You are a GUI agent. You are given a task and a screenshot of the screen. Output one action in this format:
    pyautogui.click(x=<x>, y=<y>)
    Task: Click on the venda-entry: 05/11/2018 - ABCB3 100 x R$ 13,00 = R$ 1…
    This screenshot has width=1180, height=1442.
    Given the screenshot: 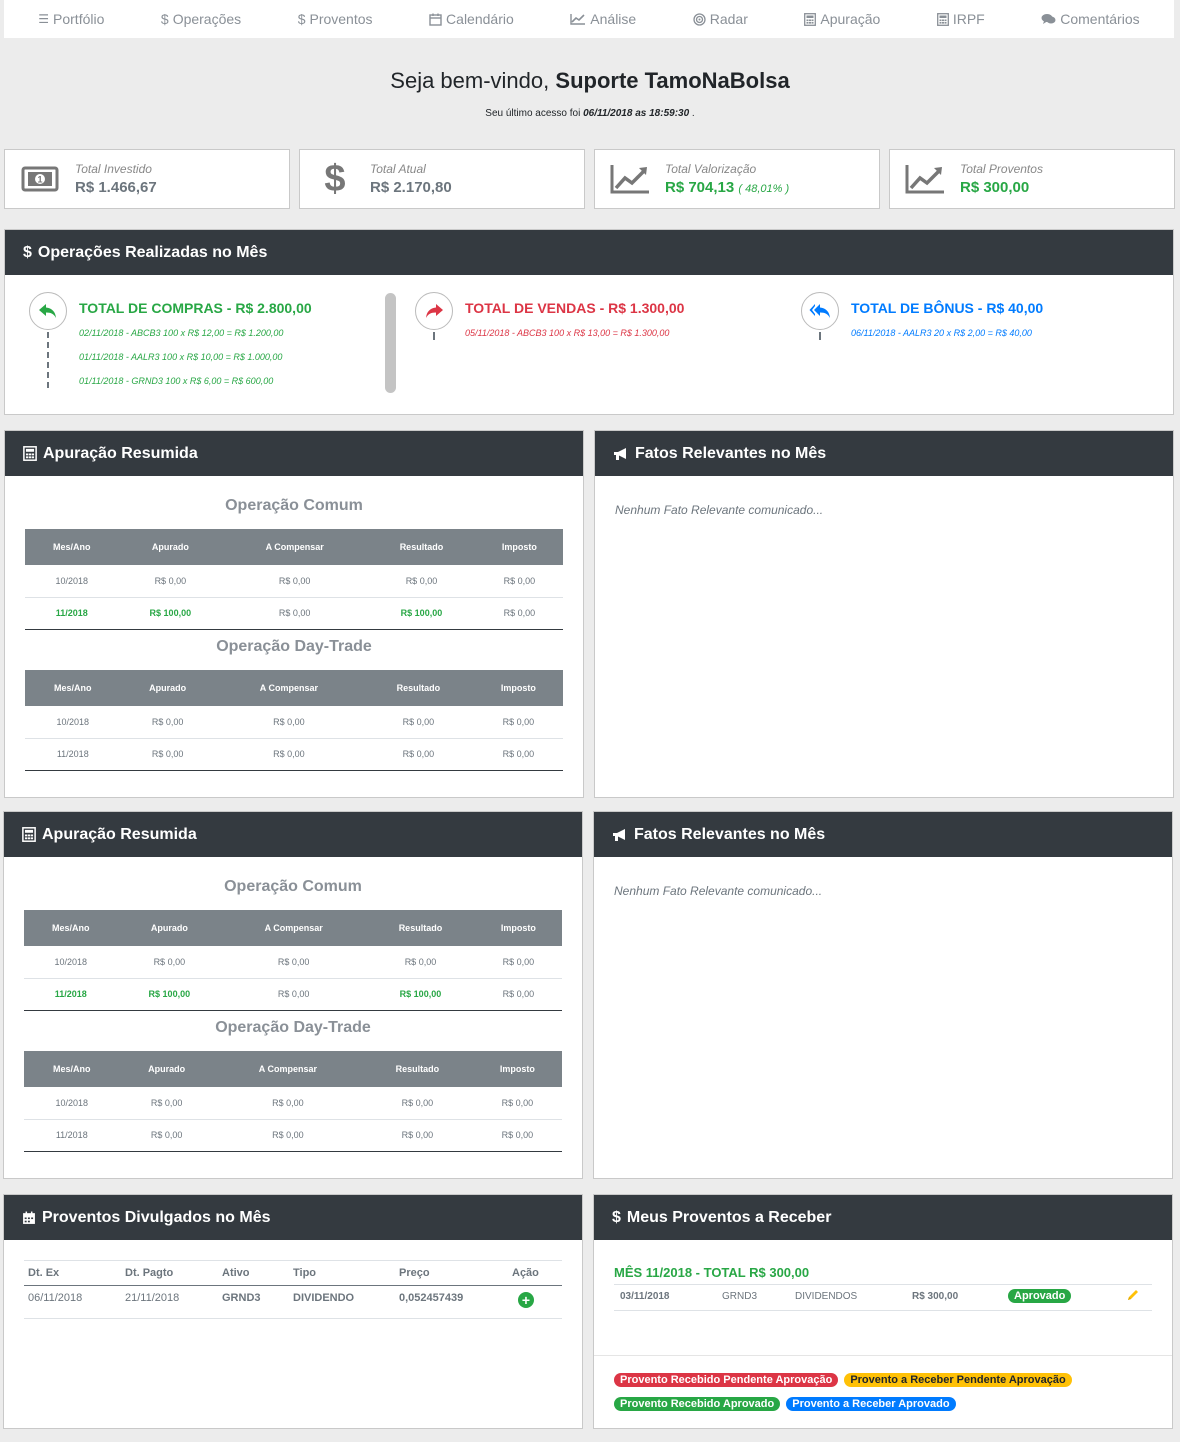 What is the action you would take?
    pyautogui.click(x=567, y=333)
    